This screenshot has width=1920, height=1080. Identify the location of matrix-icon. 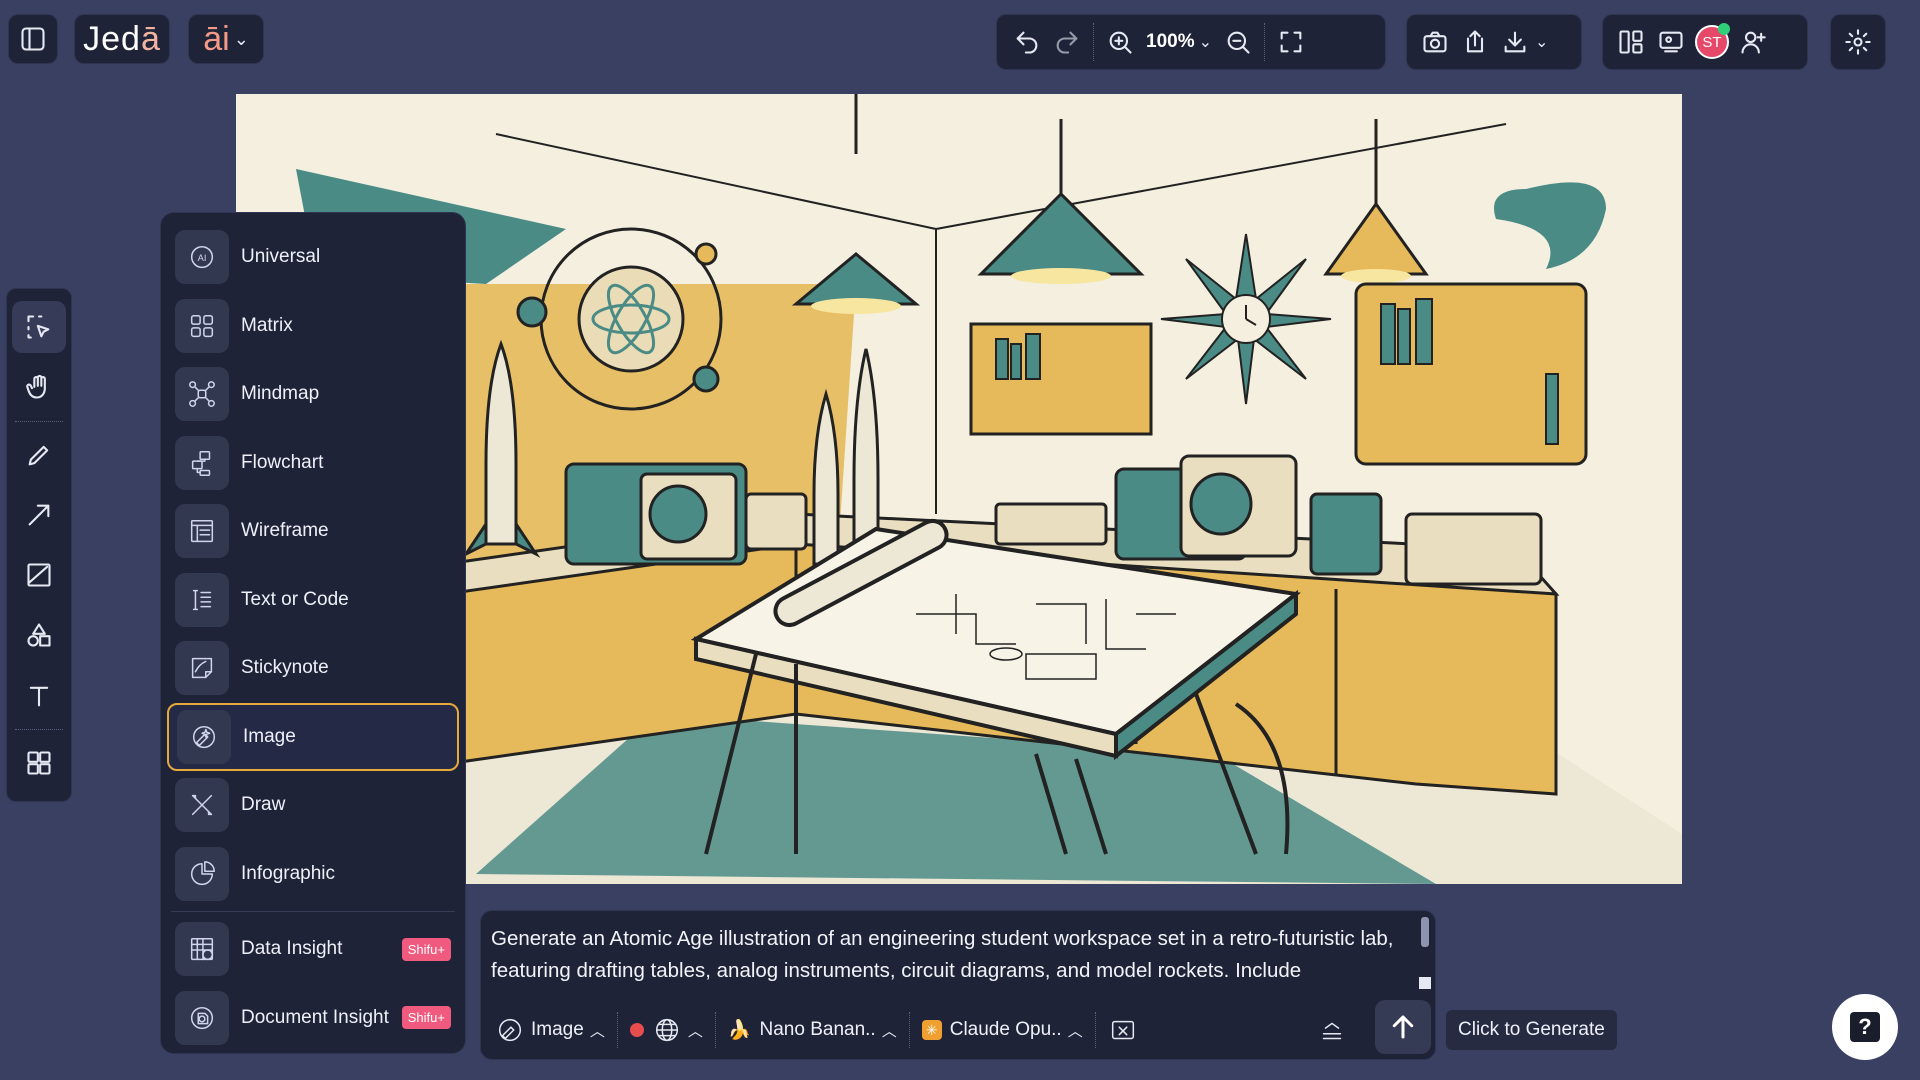
(202, 325).